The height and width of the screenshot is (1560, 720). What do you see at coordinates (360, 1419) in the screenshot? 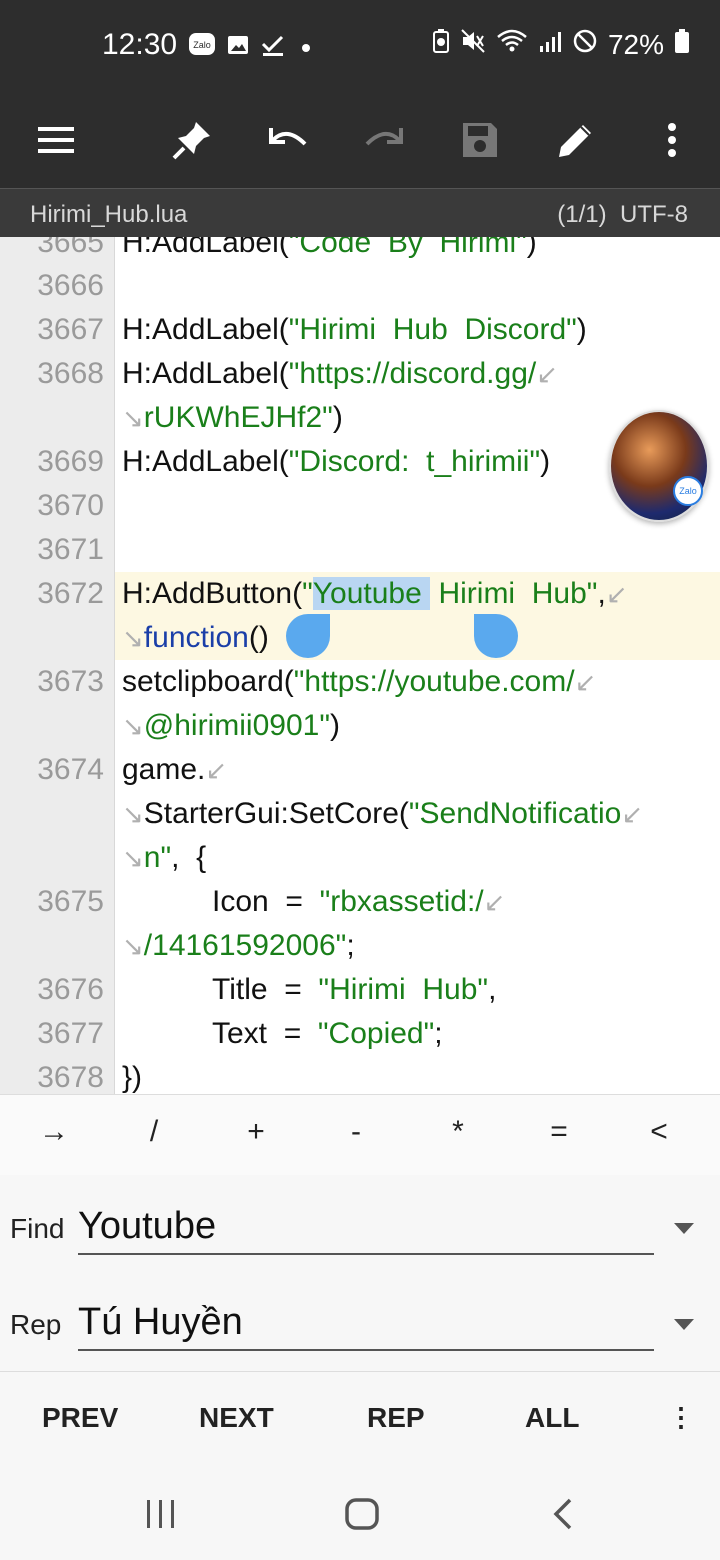
I see `find-actions: PREV NEXT REP ALL ⋮` at bounding box center [360, 1419].